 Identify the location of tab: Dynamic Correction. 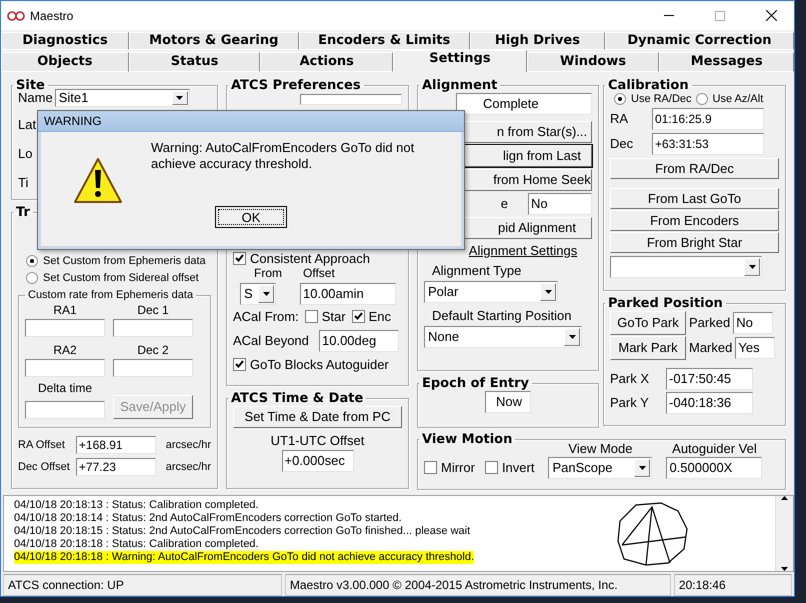
(699, 41).